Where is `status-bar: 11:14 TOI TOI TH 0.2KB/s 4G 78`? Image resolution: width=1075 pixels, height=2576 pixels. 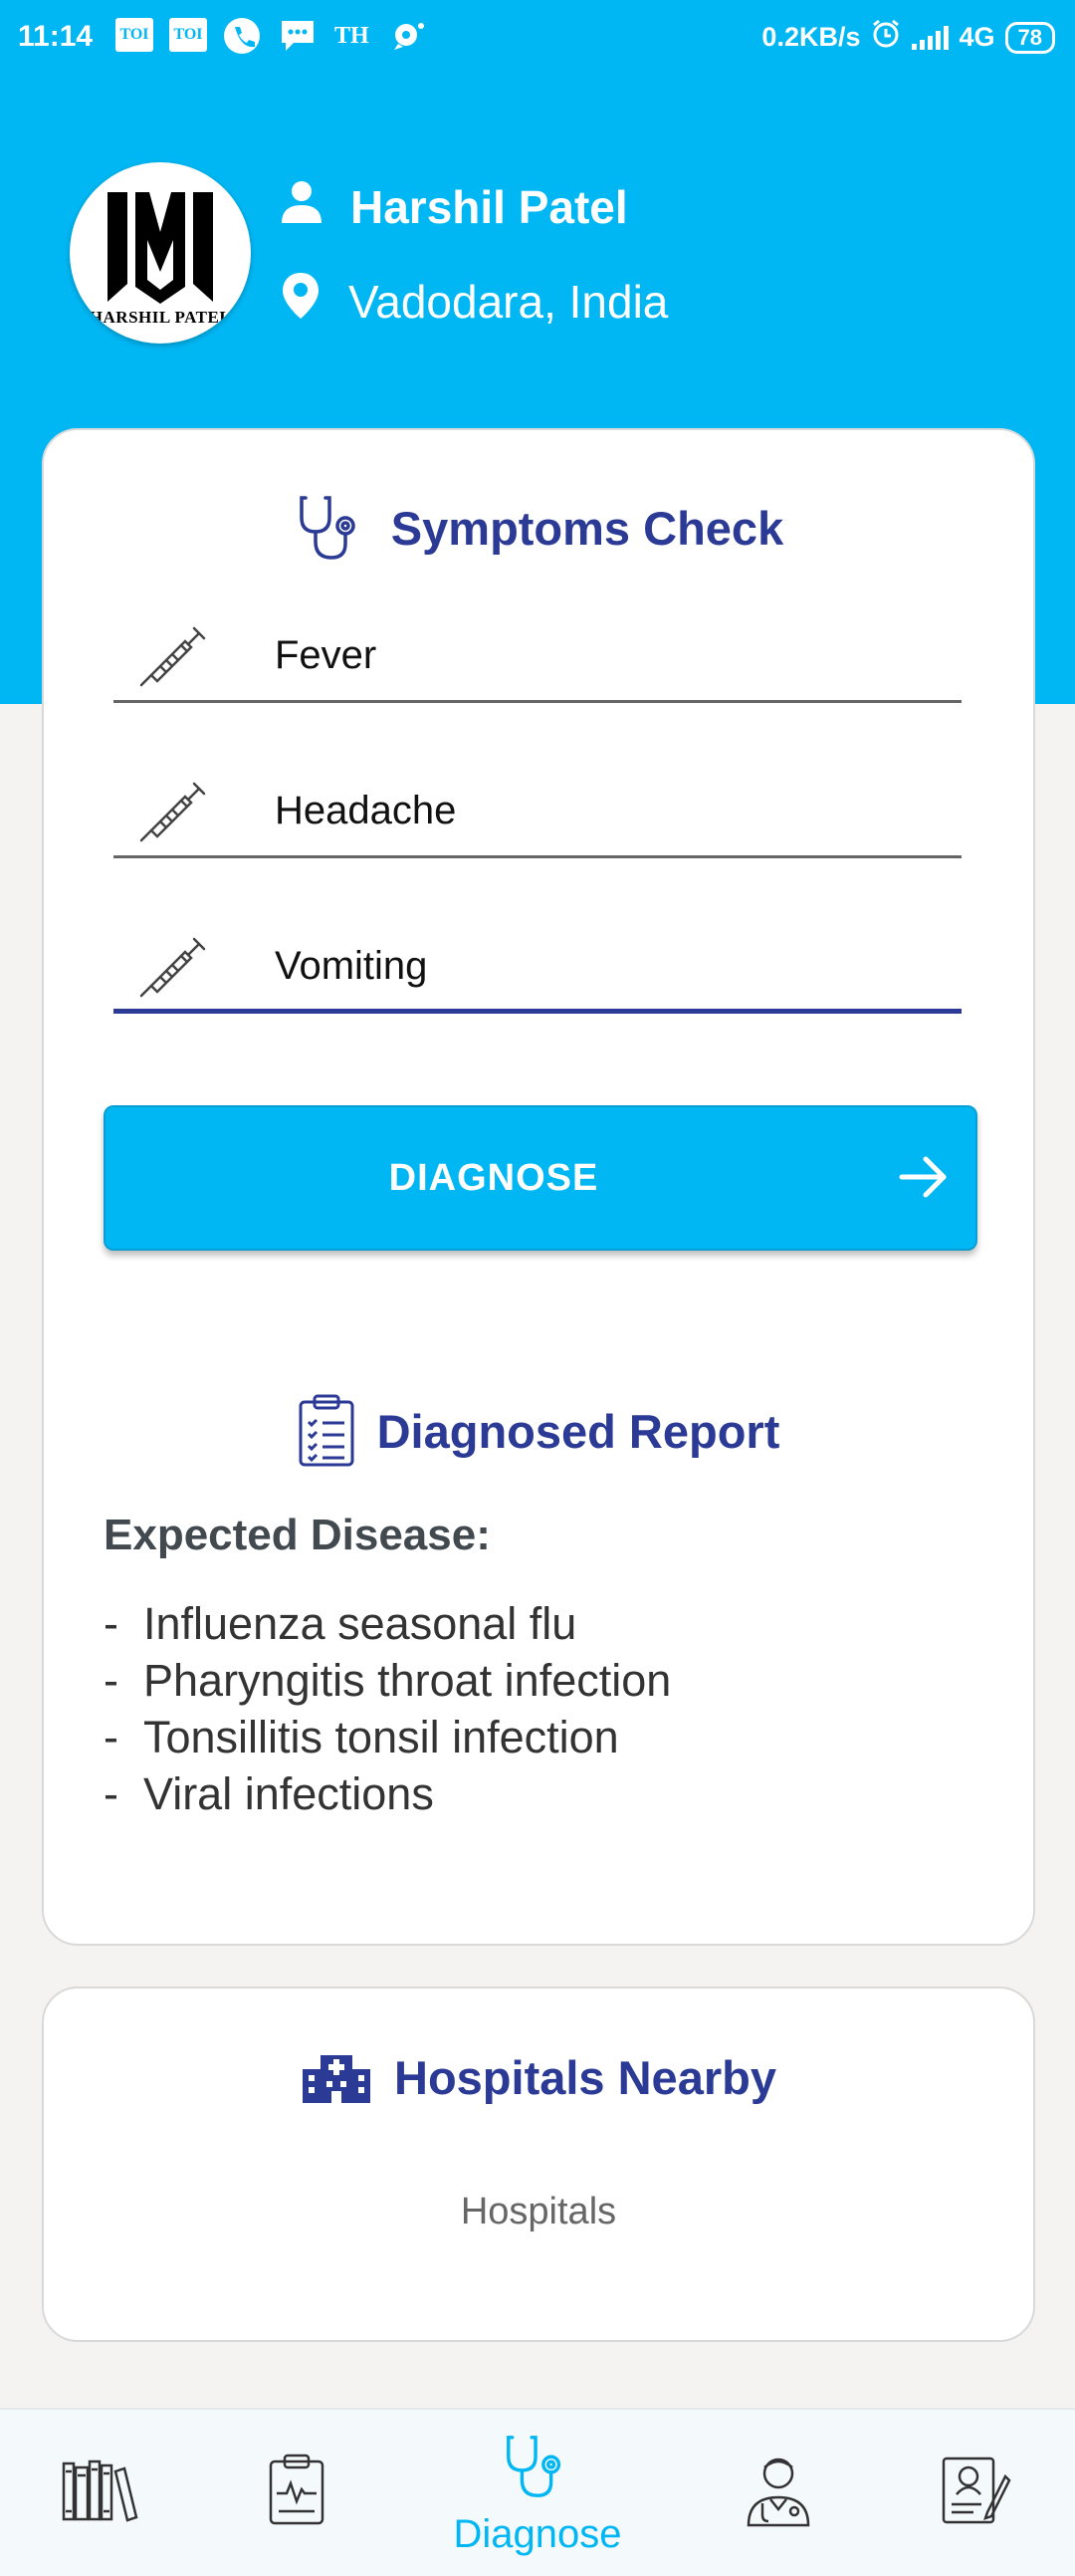 status-bar: 11:14 TOI TOI TH 0.2KB/s 4G 78 is located at coordinates (537, 37).